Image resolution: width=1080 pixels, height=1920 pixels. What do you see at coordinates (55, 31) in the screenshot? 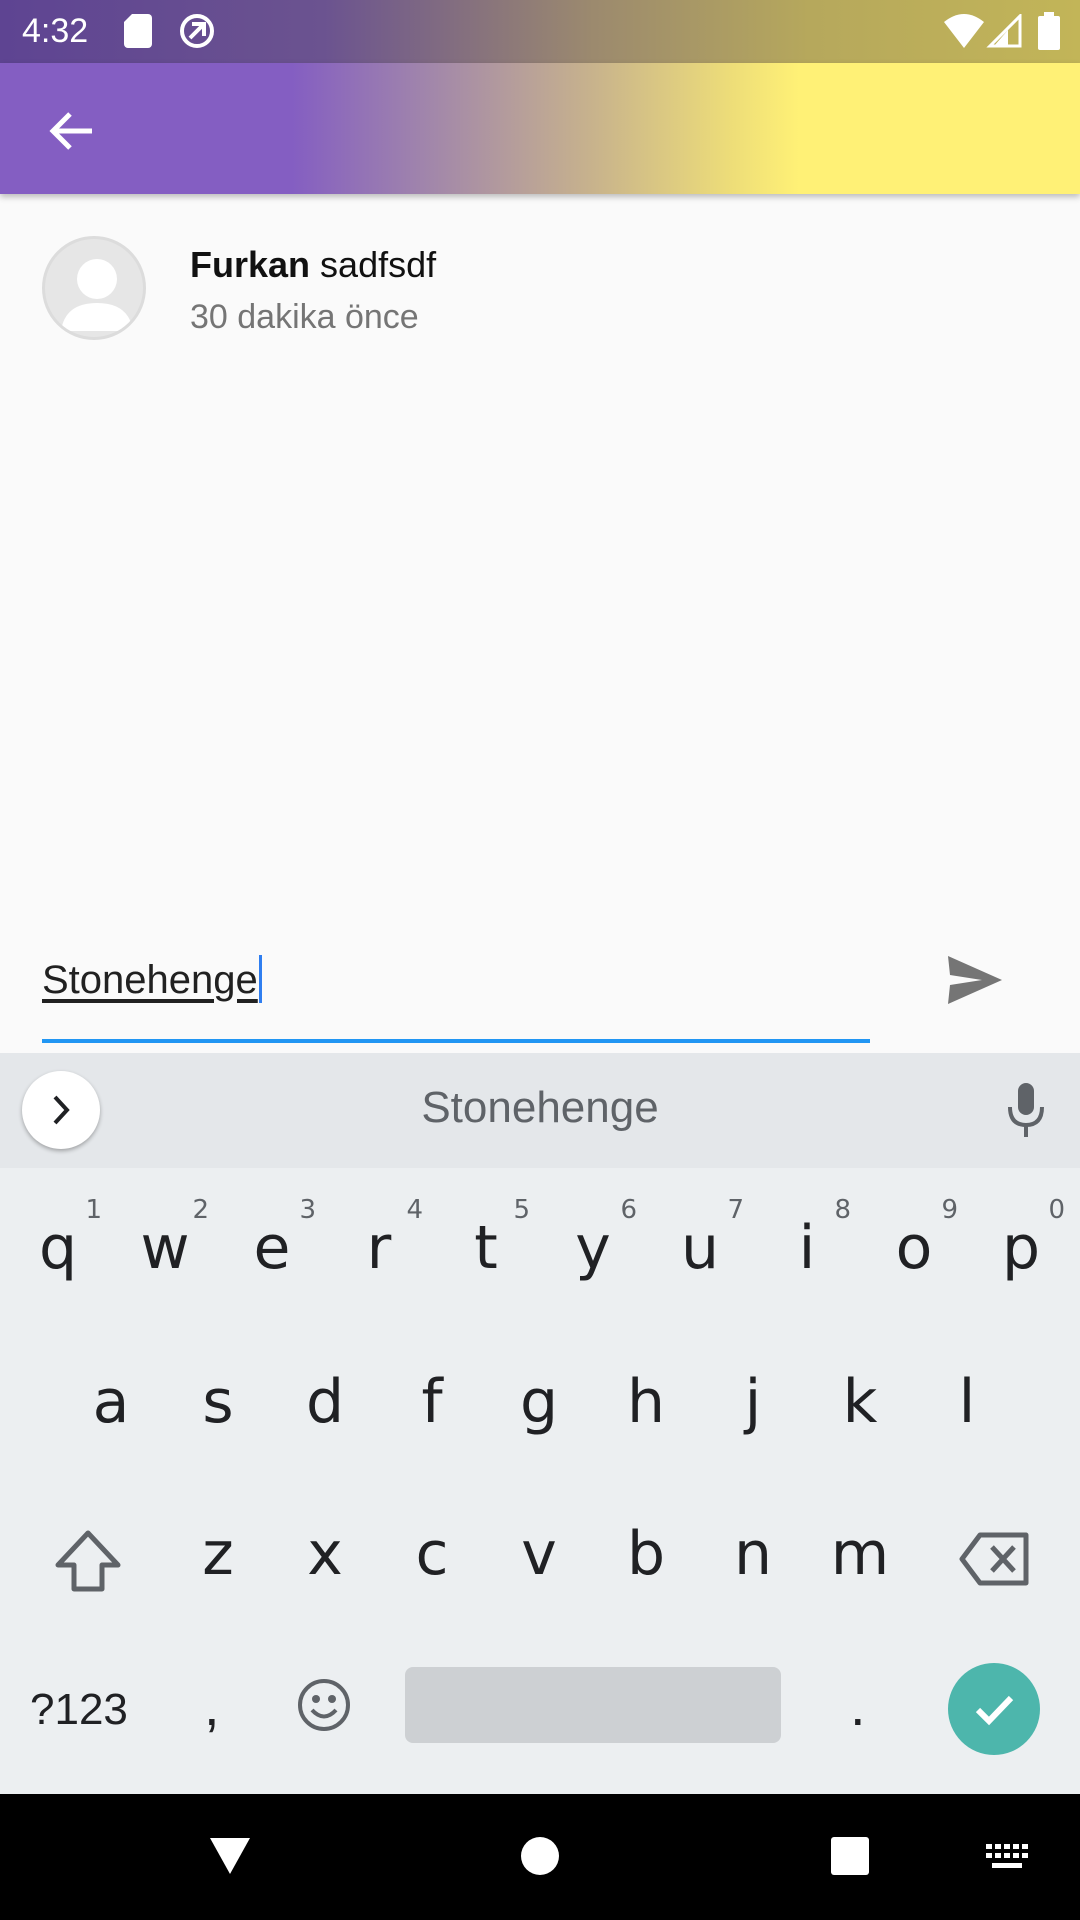
I see `status-time: 4:32` at bounding box center [55, 31].